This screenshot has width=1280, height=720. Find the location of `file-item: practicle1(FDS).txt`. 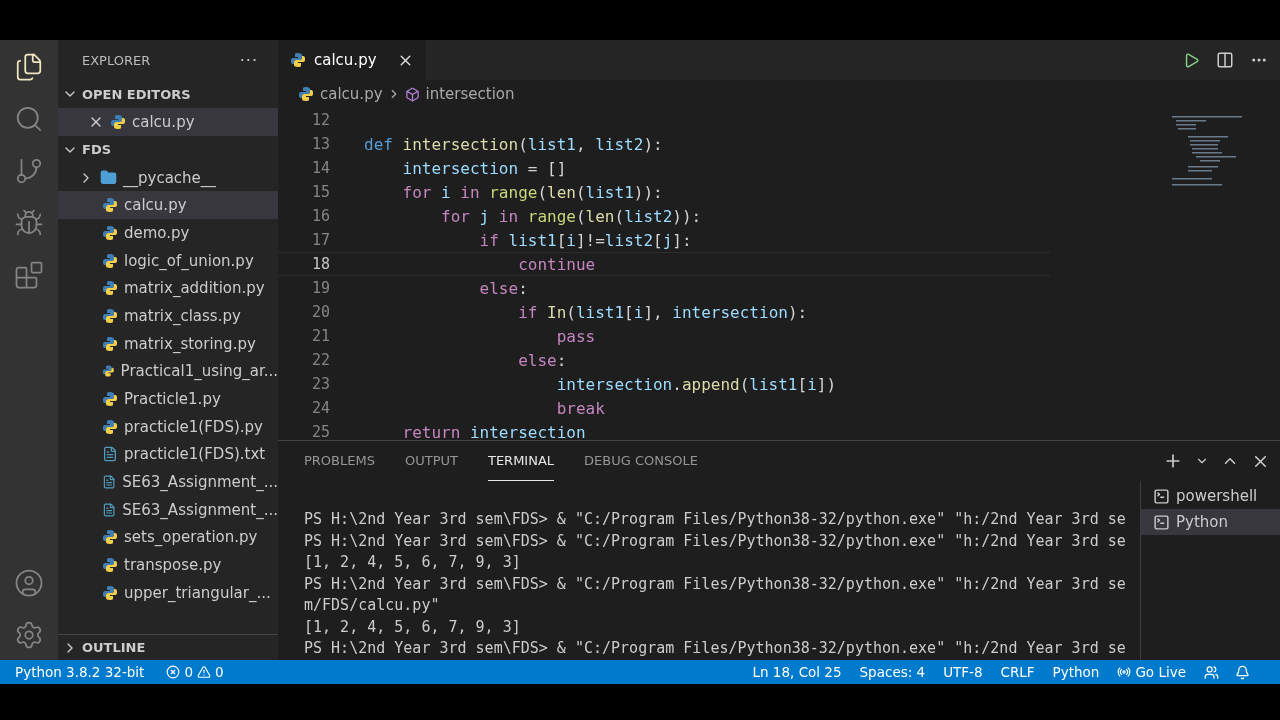

file-item: practicle1(FDS).txt is located at coordinates (168, 454).